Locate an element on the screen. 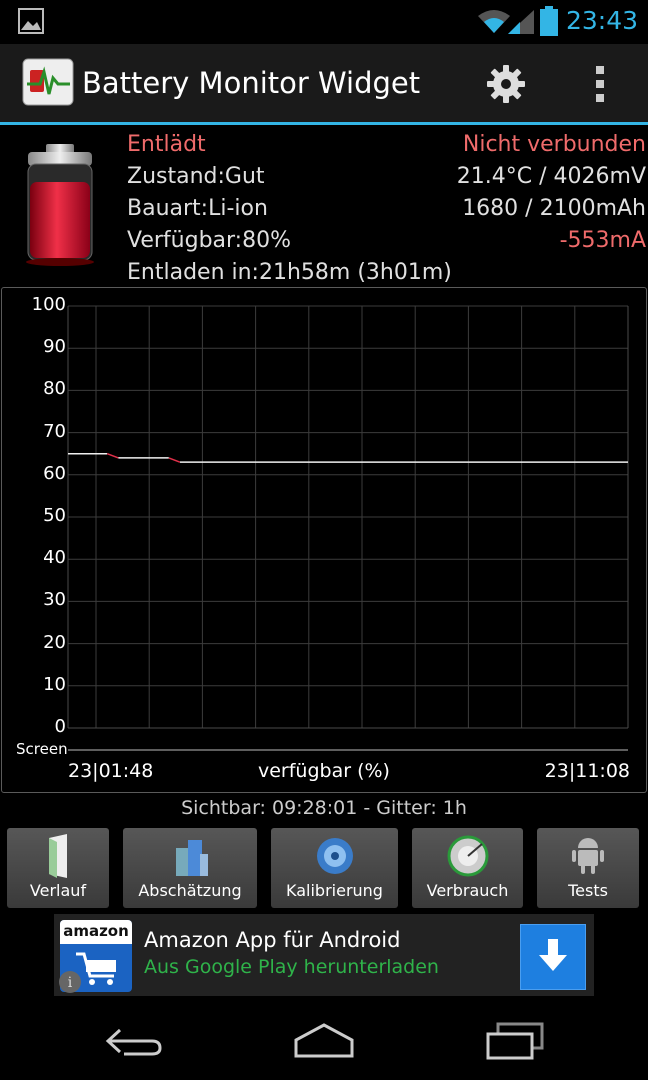  history-label: Verlauf is located at coordinates (58, 890).